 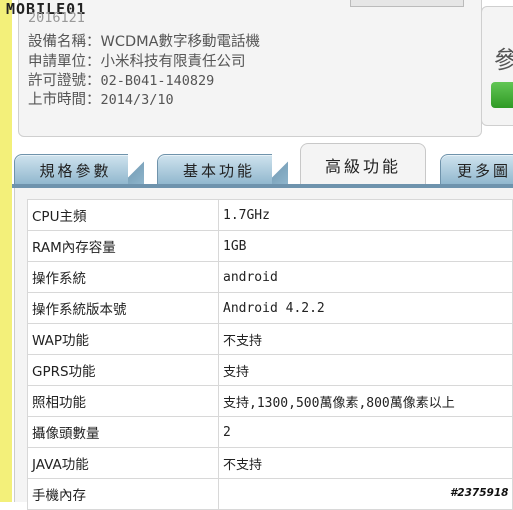 What do you see at coordinates (144, 42) in the screenshot?
I see `spec-line-device-name: 設備名稱：WCDMA數字移動電話機` at bounding box center [144, 42].